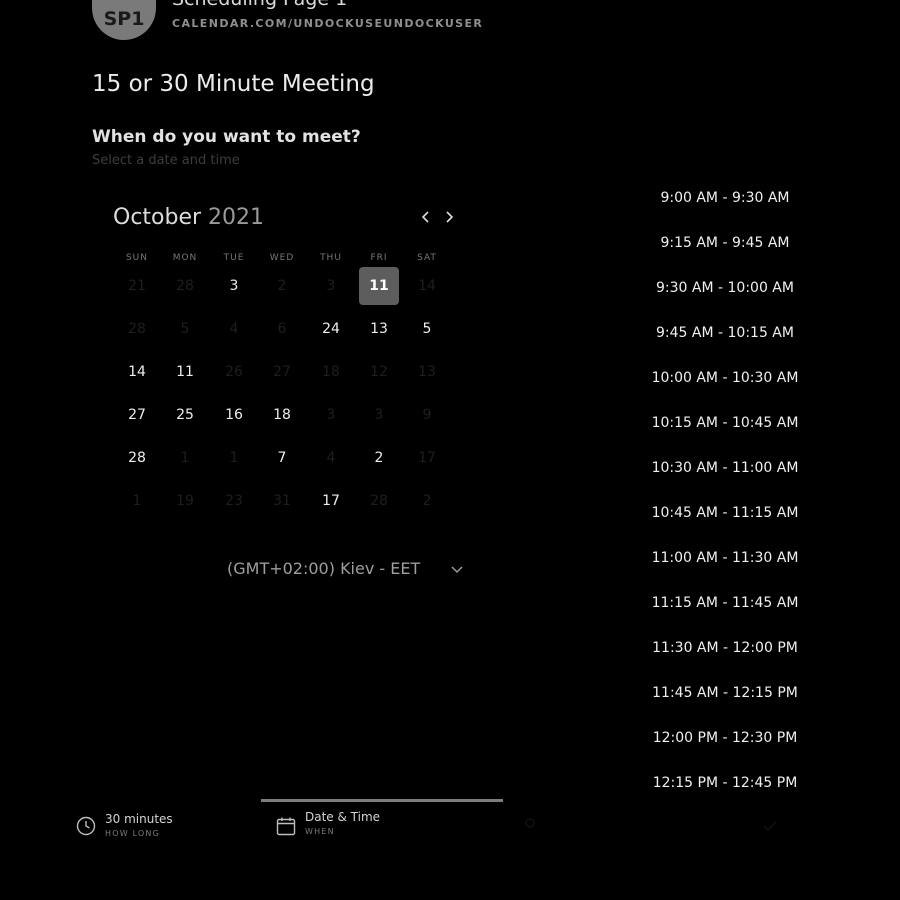 This screenshot has width=900, height=900. What do you see at coordinates (427, 258) in the screenshot?
I see `weekday-label: SAT` at bounding box center [427, 258].